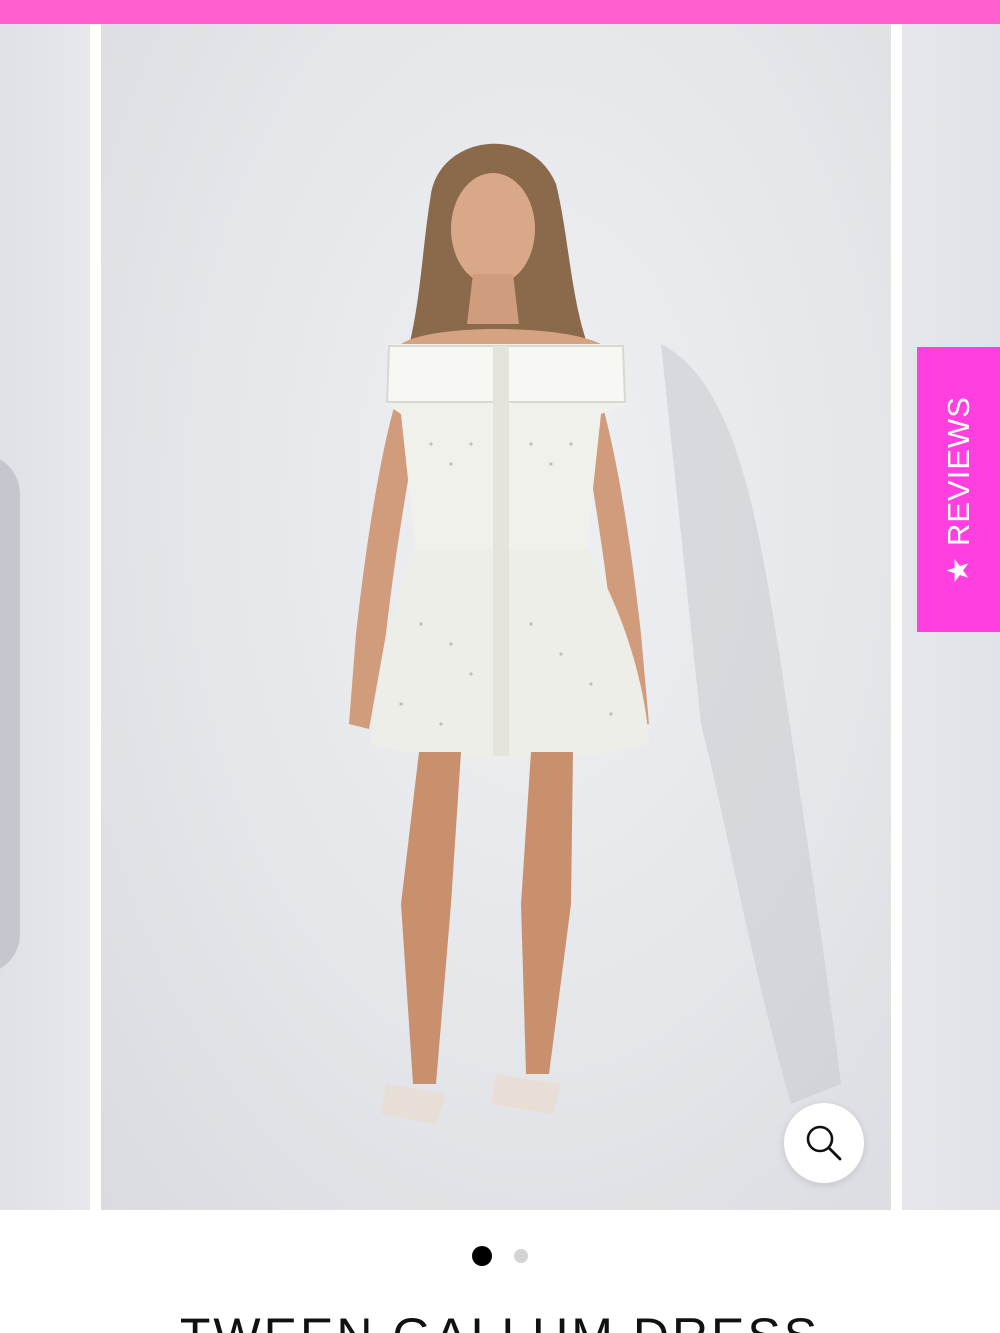 This screenshot has width=1000, height=1333. I want to click on zoom-button, so click(824, 1143).